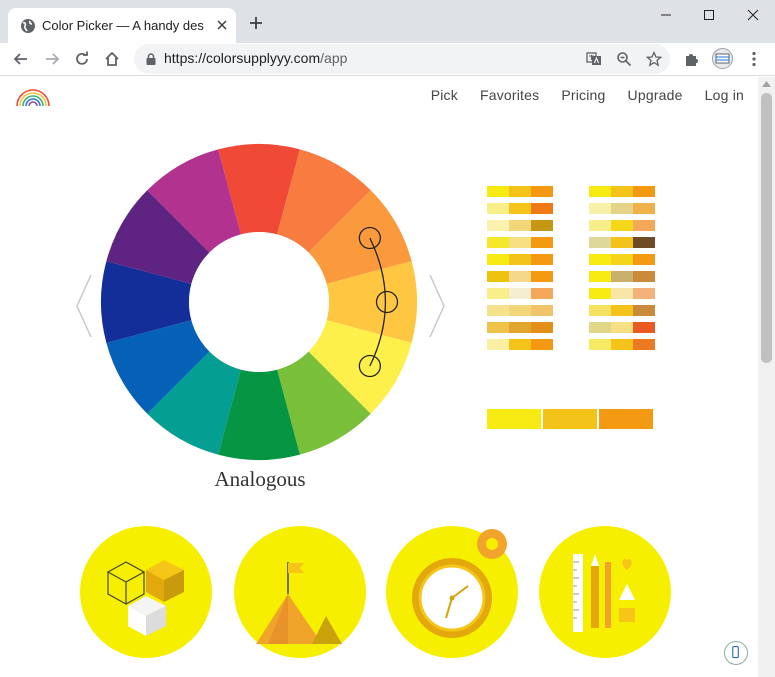  Describe the element at coordinates (692, 59) in the screenshot. I see `extensions-icon` at that location.